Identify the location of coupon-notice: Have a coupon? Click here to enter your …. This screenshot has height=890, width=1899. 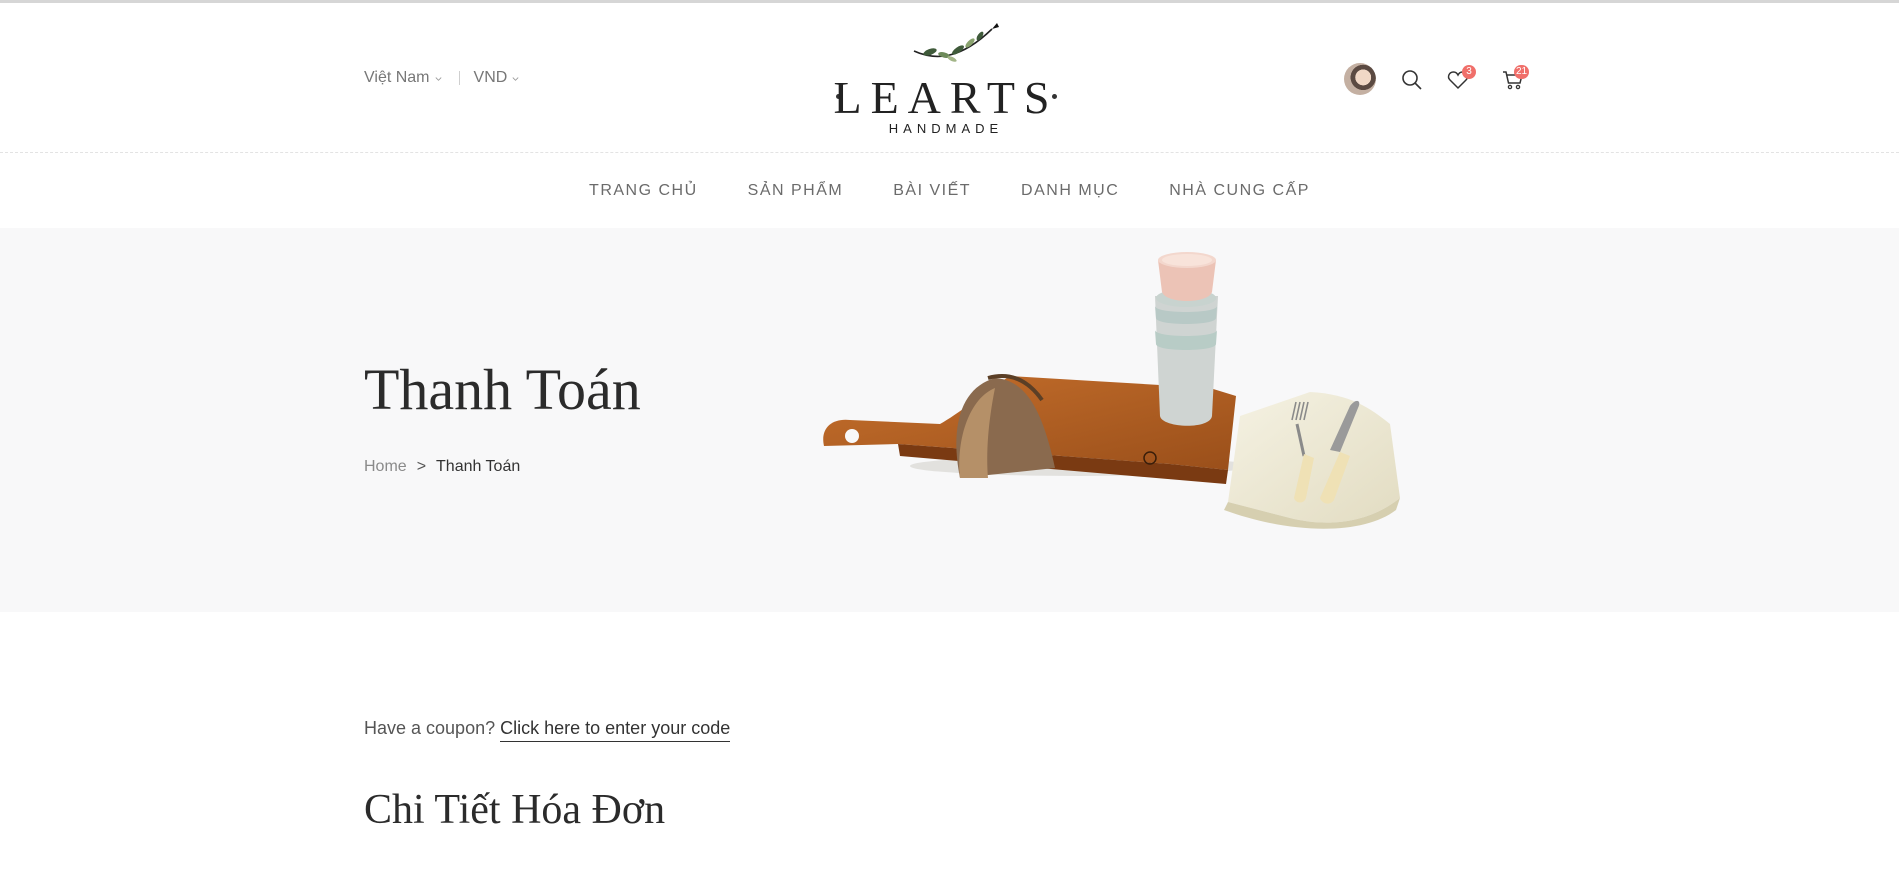
(547, 730).